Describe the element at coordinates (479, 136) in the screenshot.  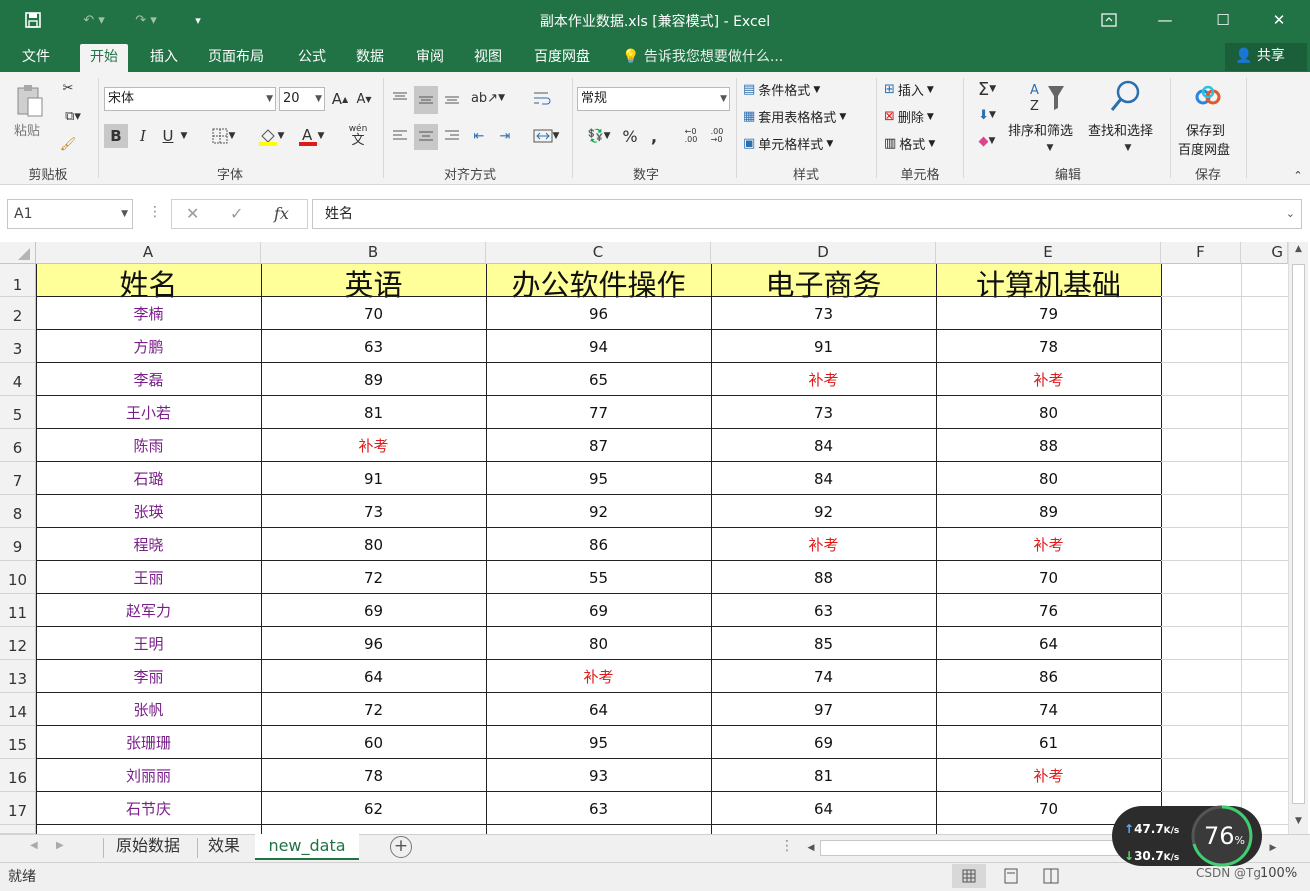
I see `decrease-indent-icon: ⇤` at that location.